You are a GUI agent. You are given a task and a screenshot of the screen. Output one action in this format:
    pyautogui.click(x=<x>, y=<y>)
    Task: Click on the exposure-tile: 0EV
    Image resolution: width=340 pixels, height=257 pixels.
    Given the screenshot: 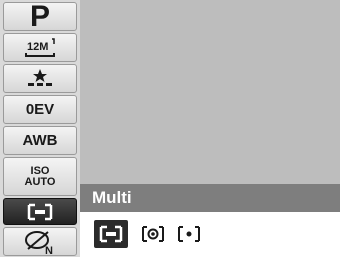 What is the action you would take?
    pyautogui.click(x=40, y=109)
    